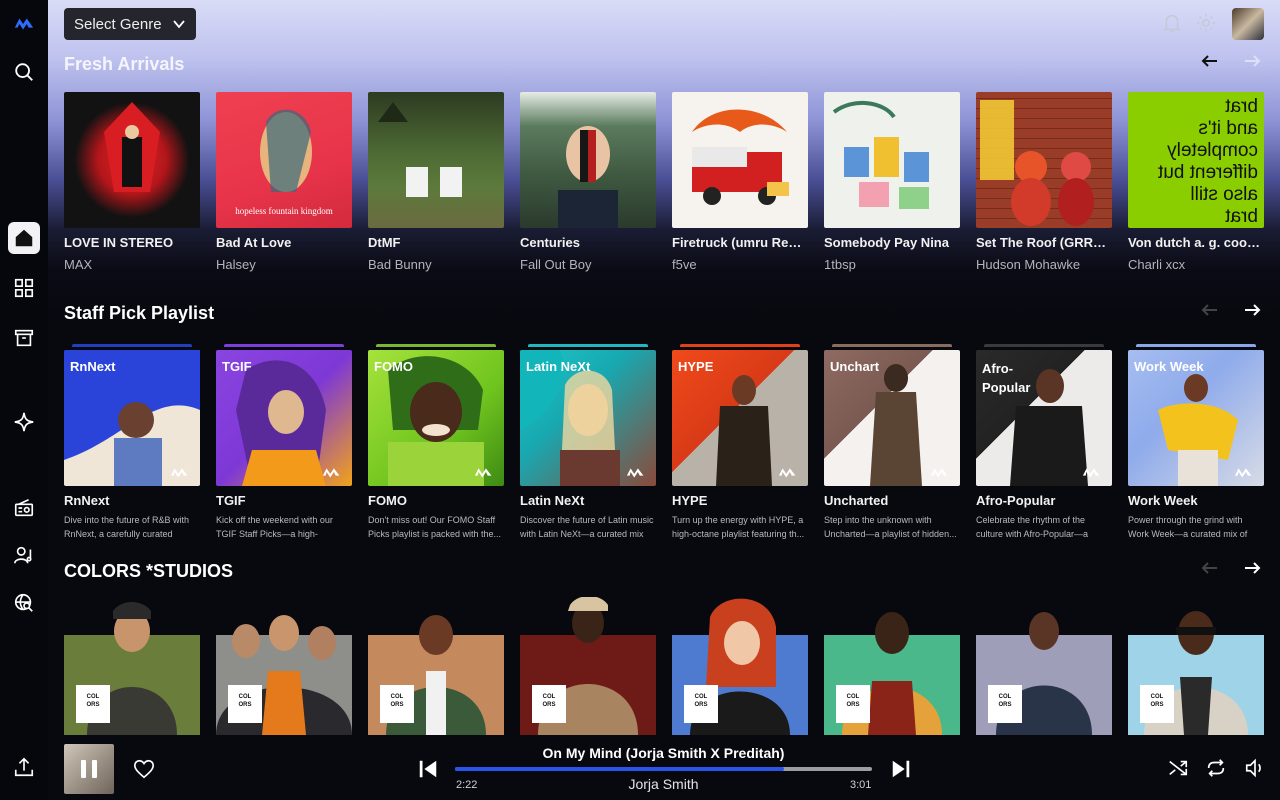 The height and width of the screenshot is (800, 1280). What do you see at coordinates (387, 500) in the screenshot?
I see `playlist-title: FOMO` at bounding box center [387, 500].